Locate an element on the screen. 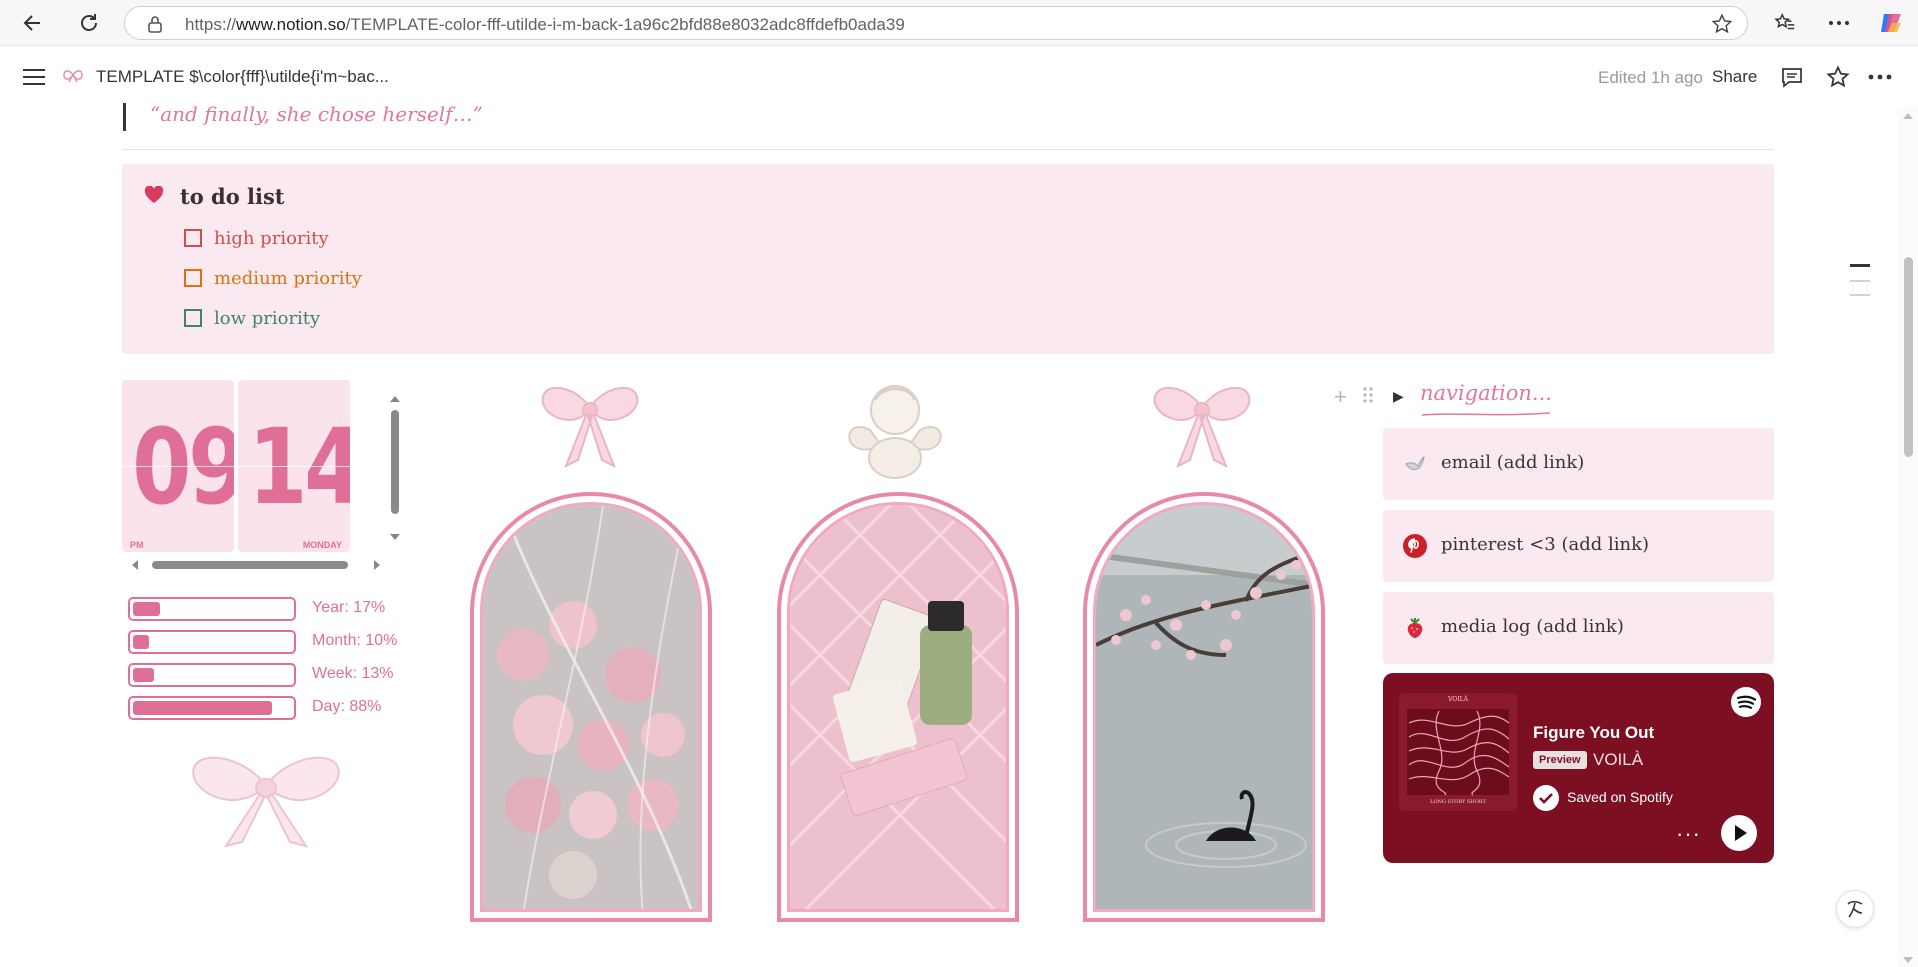 This screenshot has height=967, width=1918. nav-link-media-log: media log (add link) is located at coordinates (1578, 628).